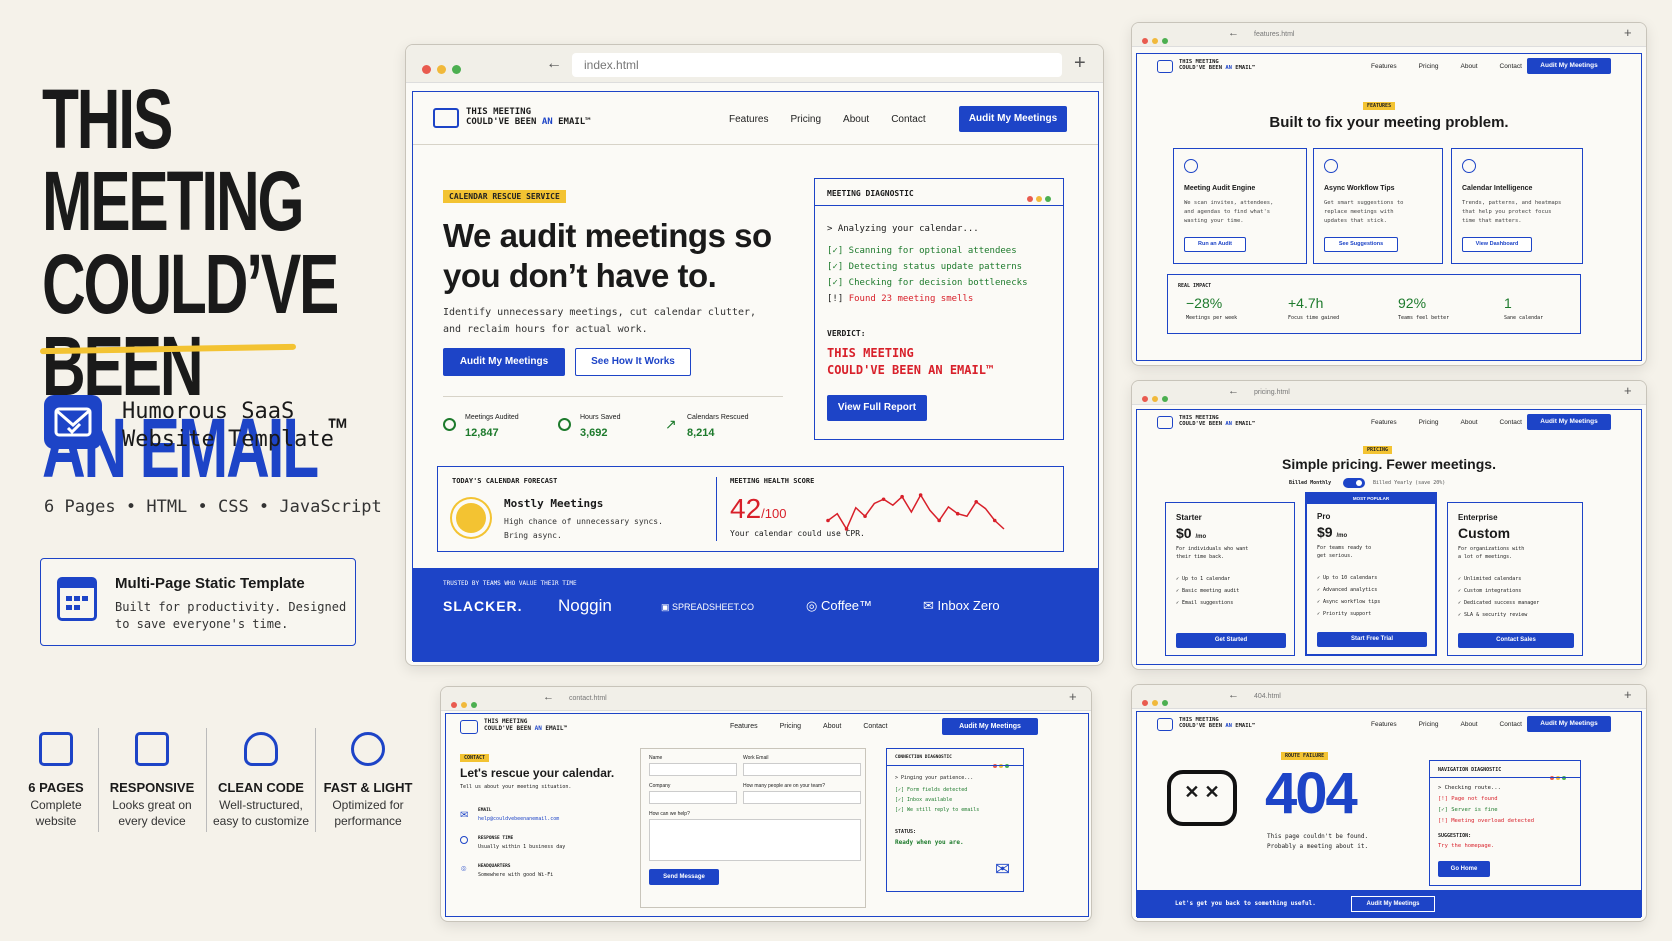 This screenshot has width=1672, height=941. What do you see at coordinates (1497, 244) in the screenshot?
I see `dashboard-button: View Dashboard` at bounding box center [1497, 244].